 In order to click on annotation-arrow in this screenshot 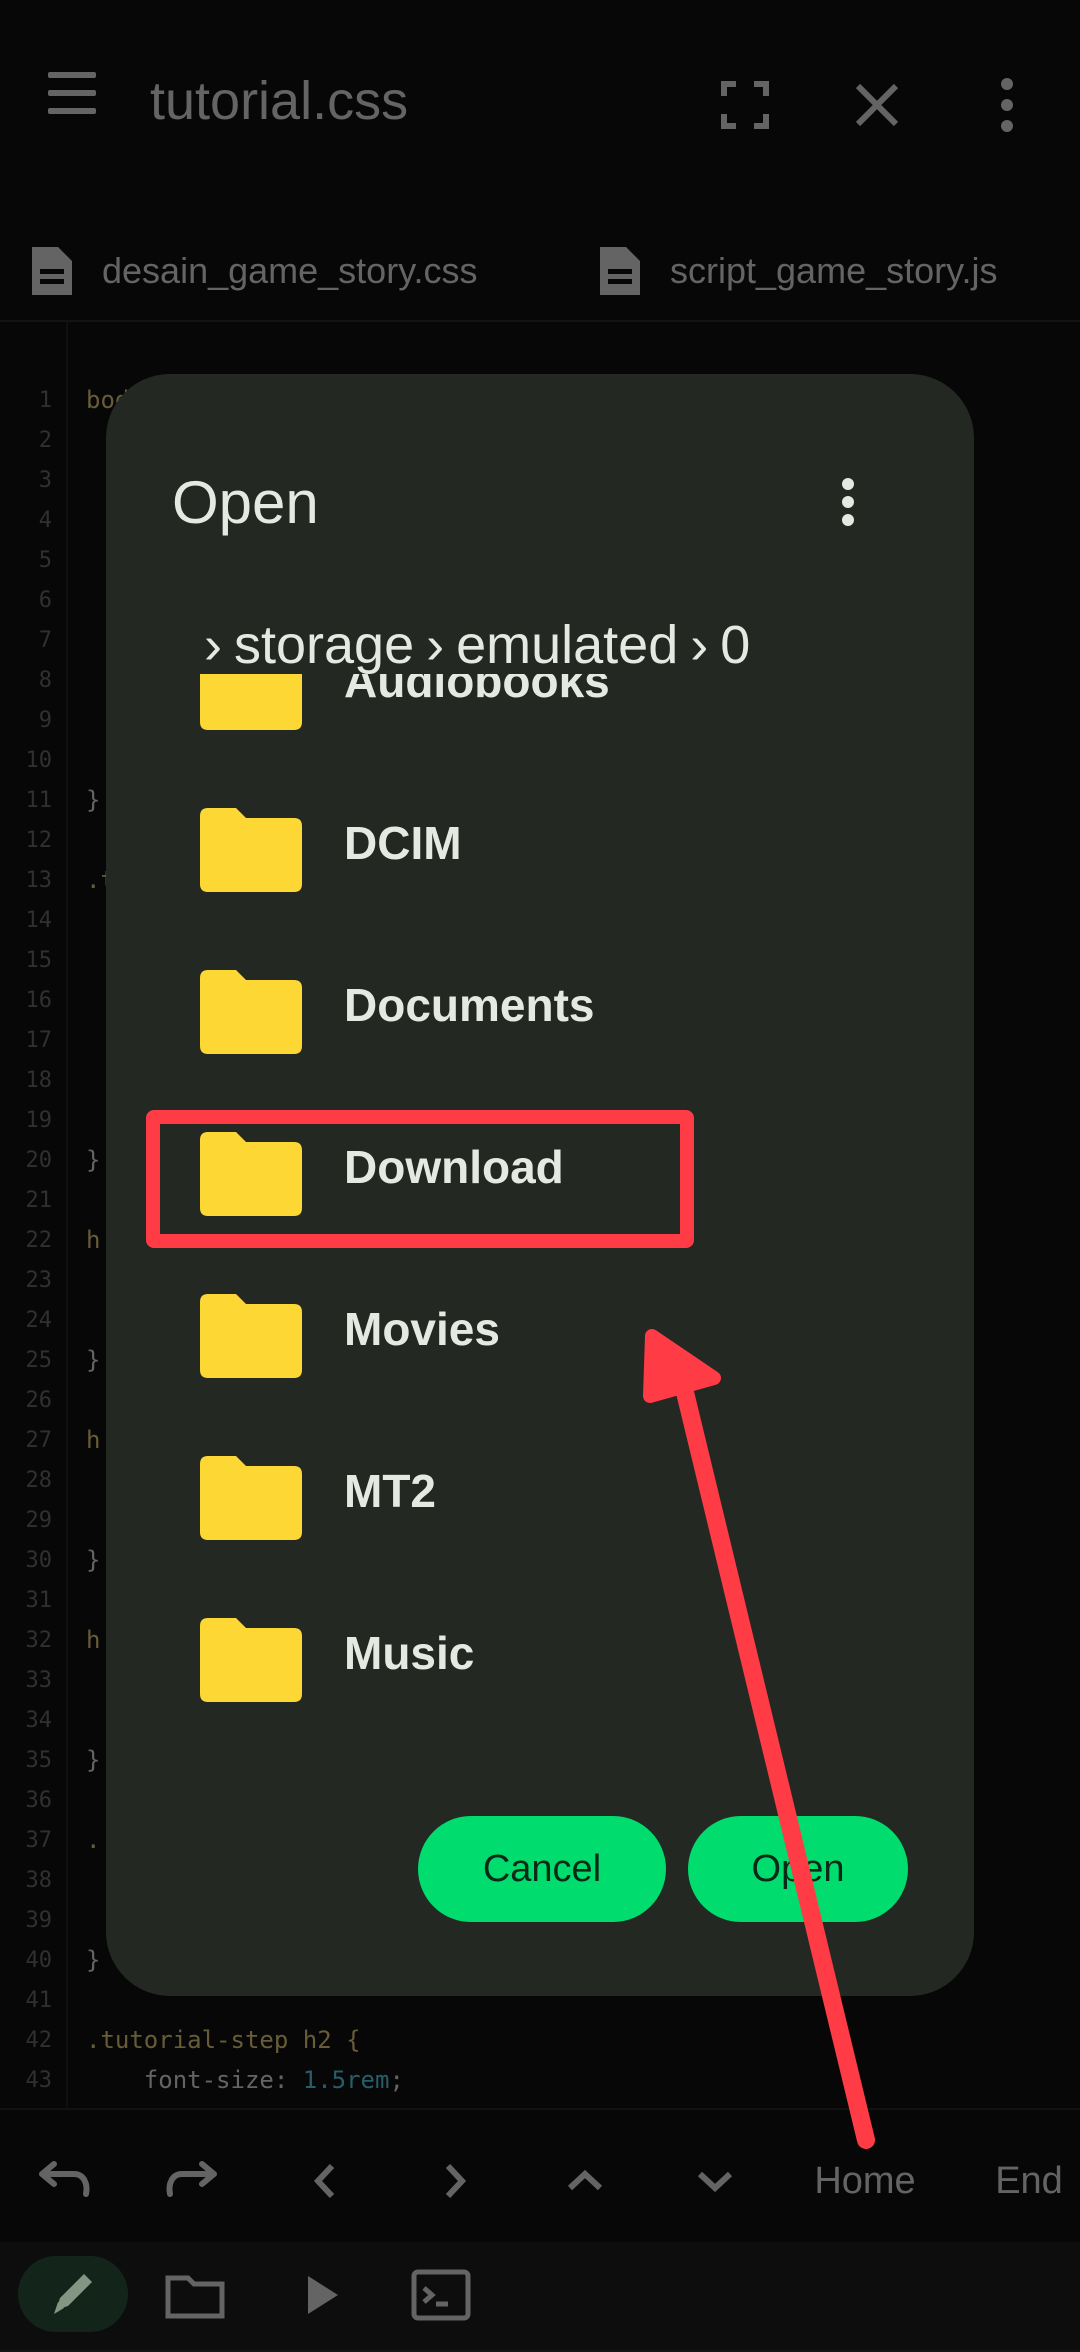, I will do `click(759, 1739)`.